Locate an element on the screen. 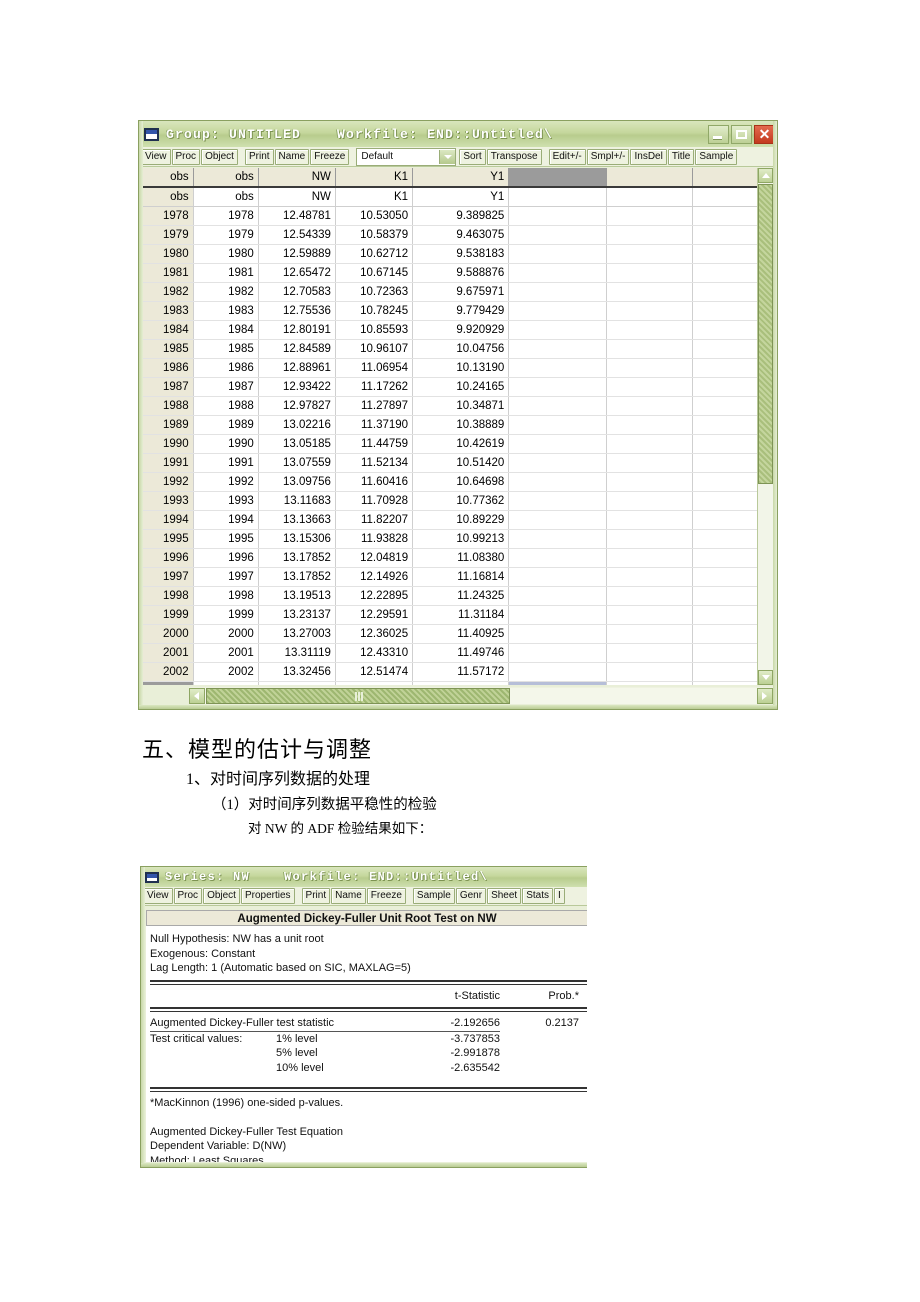 This screenshot has width=920, height=1302. column-header: Y1 is located at coordinates (461, 178).